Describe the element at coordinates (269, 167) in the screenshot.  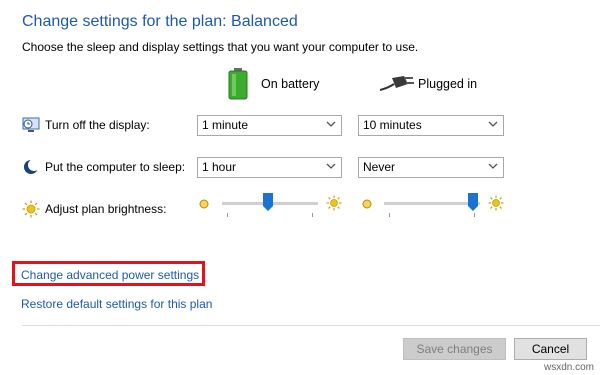
I see `sleep-battery-select: 1 hour` at that location.